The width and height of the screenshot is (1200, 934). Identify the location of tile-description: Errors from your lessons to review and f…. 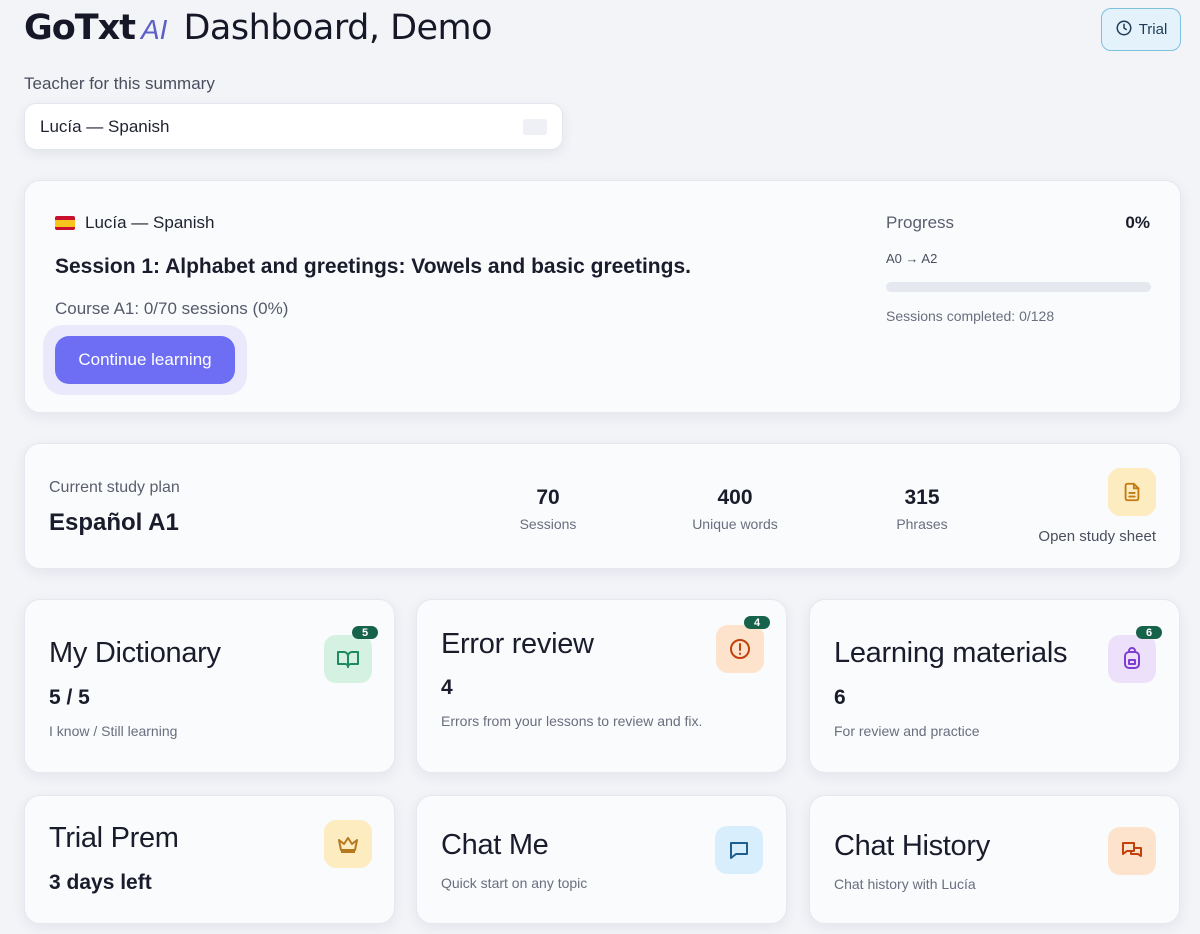
(572, 721).